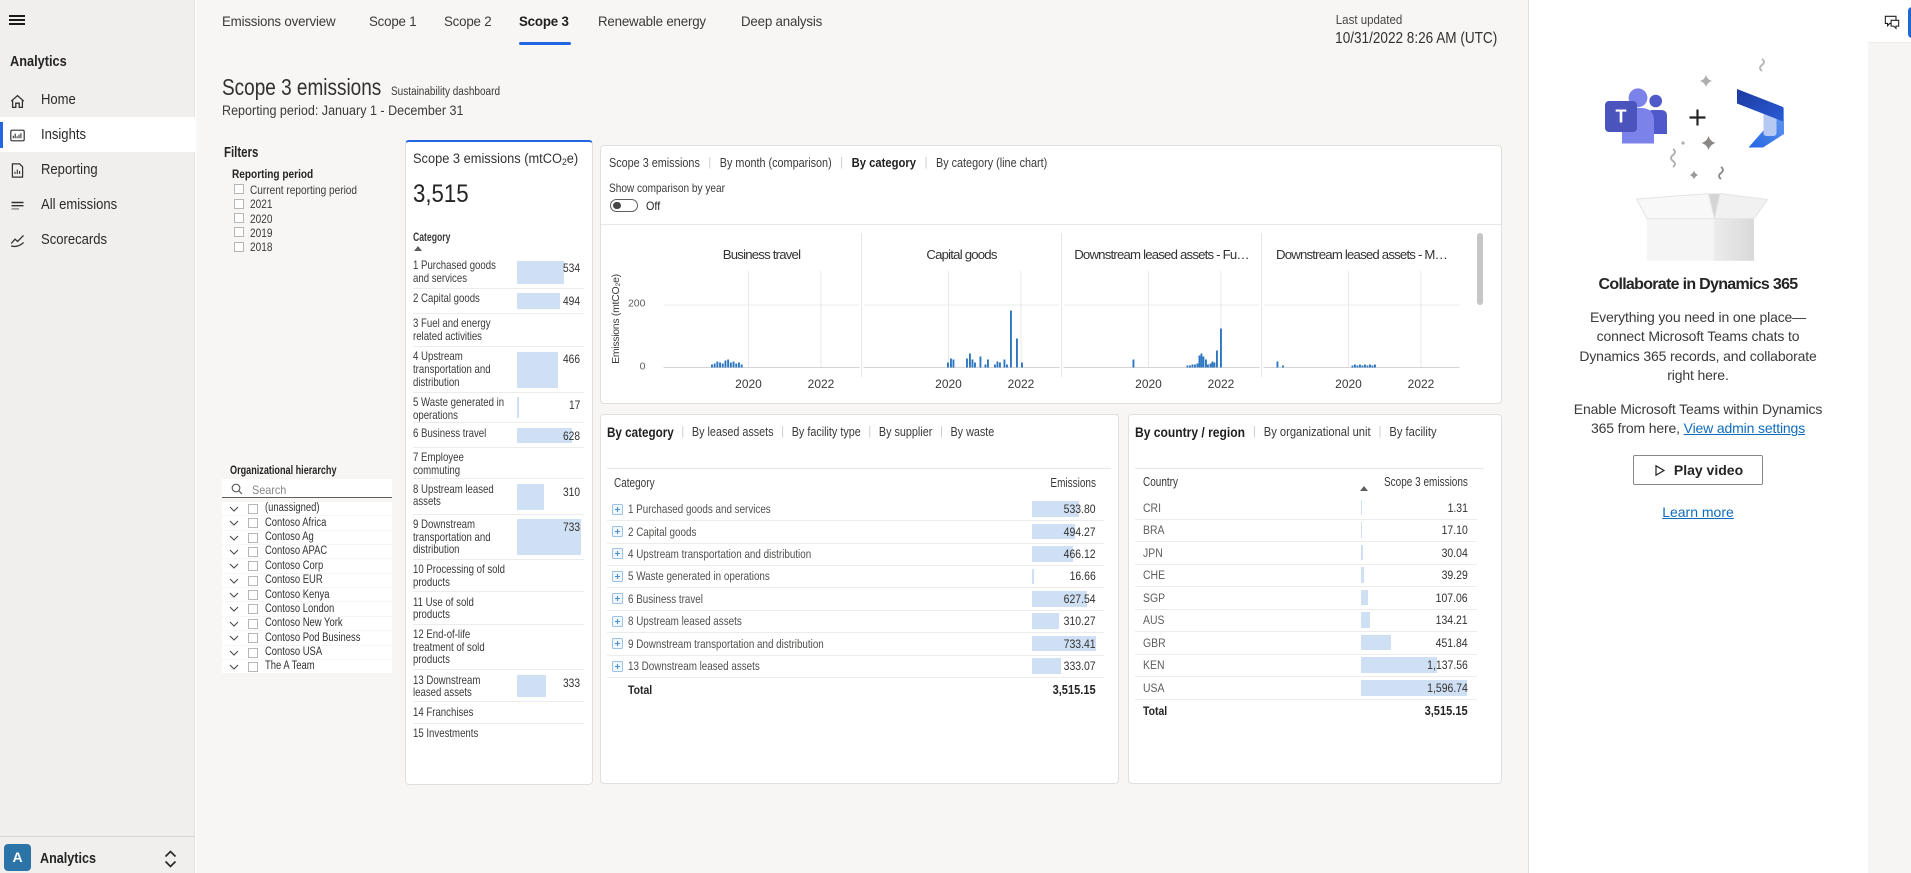 This screenshot has width=1911, height=873. Describe the element at coordinates (762, 254) in the screenshot. I see `svg-text: Business travel` at that location.